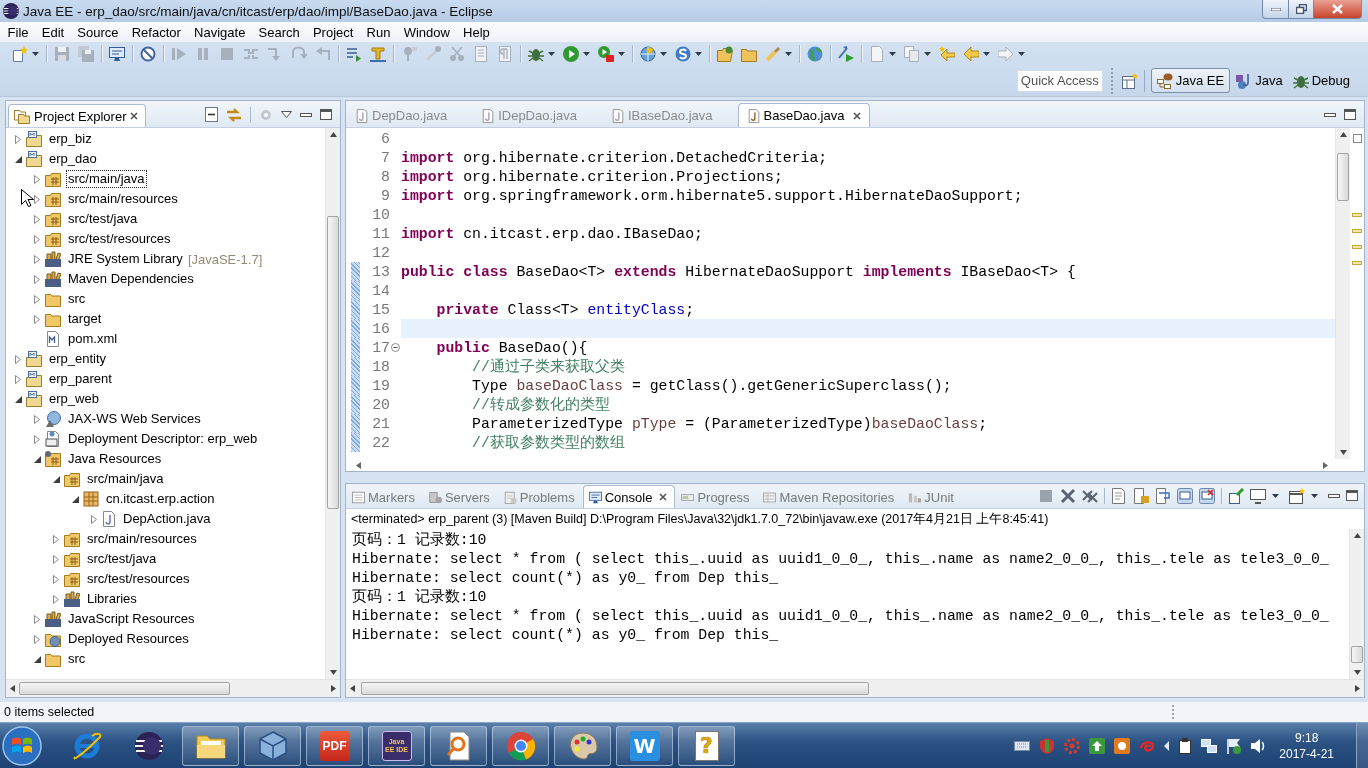 The height and width of the screenshot is (768, 1368). Describe the element at coordinates (53, 32) in the screenshot. I see `menu-item: Edit` at that location.